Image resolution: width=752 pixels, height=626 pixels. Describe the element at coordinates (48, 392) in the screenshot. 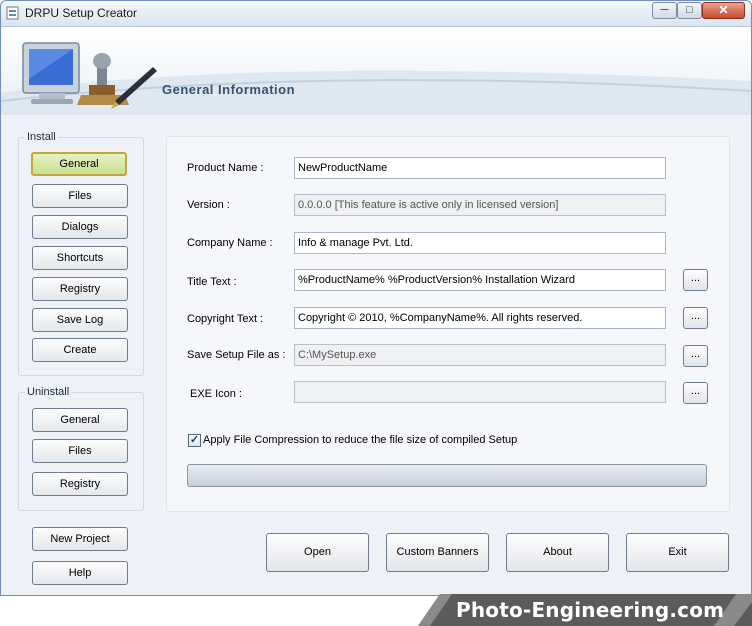

I see `uninstall-group-label: Uninstall` at that location.